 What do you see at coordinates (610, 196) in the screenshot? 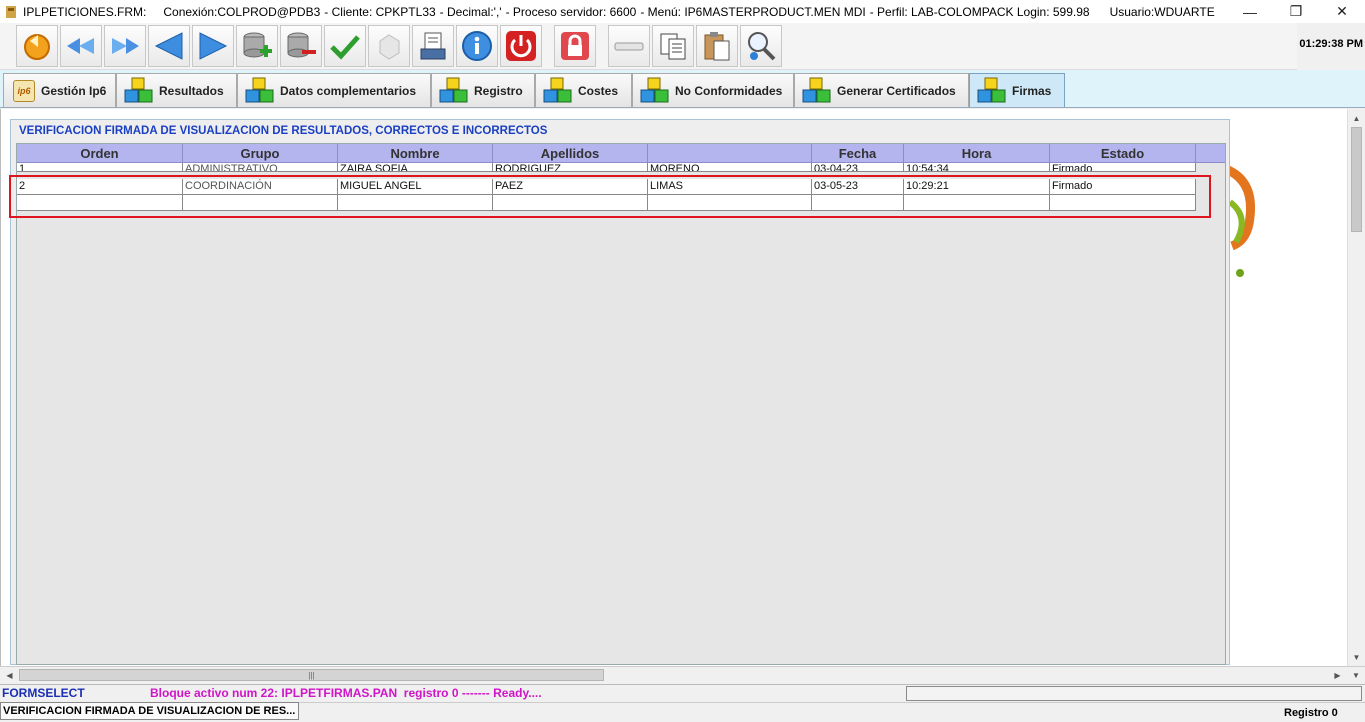
I see `row-highlight-annotation` at bounding box center [610, 196].